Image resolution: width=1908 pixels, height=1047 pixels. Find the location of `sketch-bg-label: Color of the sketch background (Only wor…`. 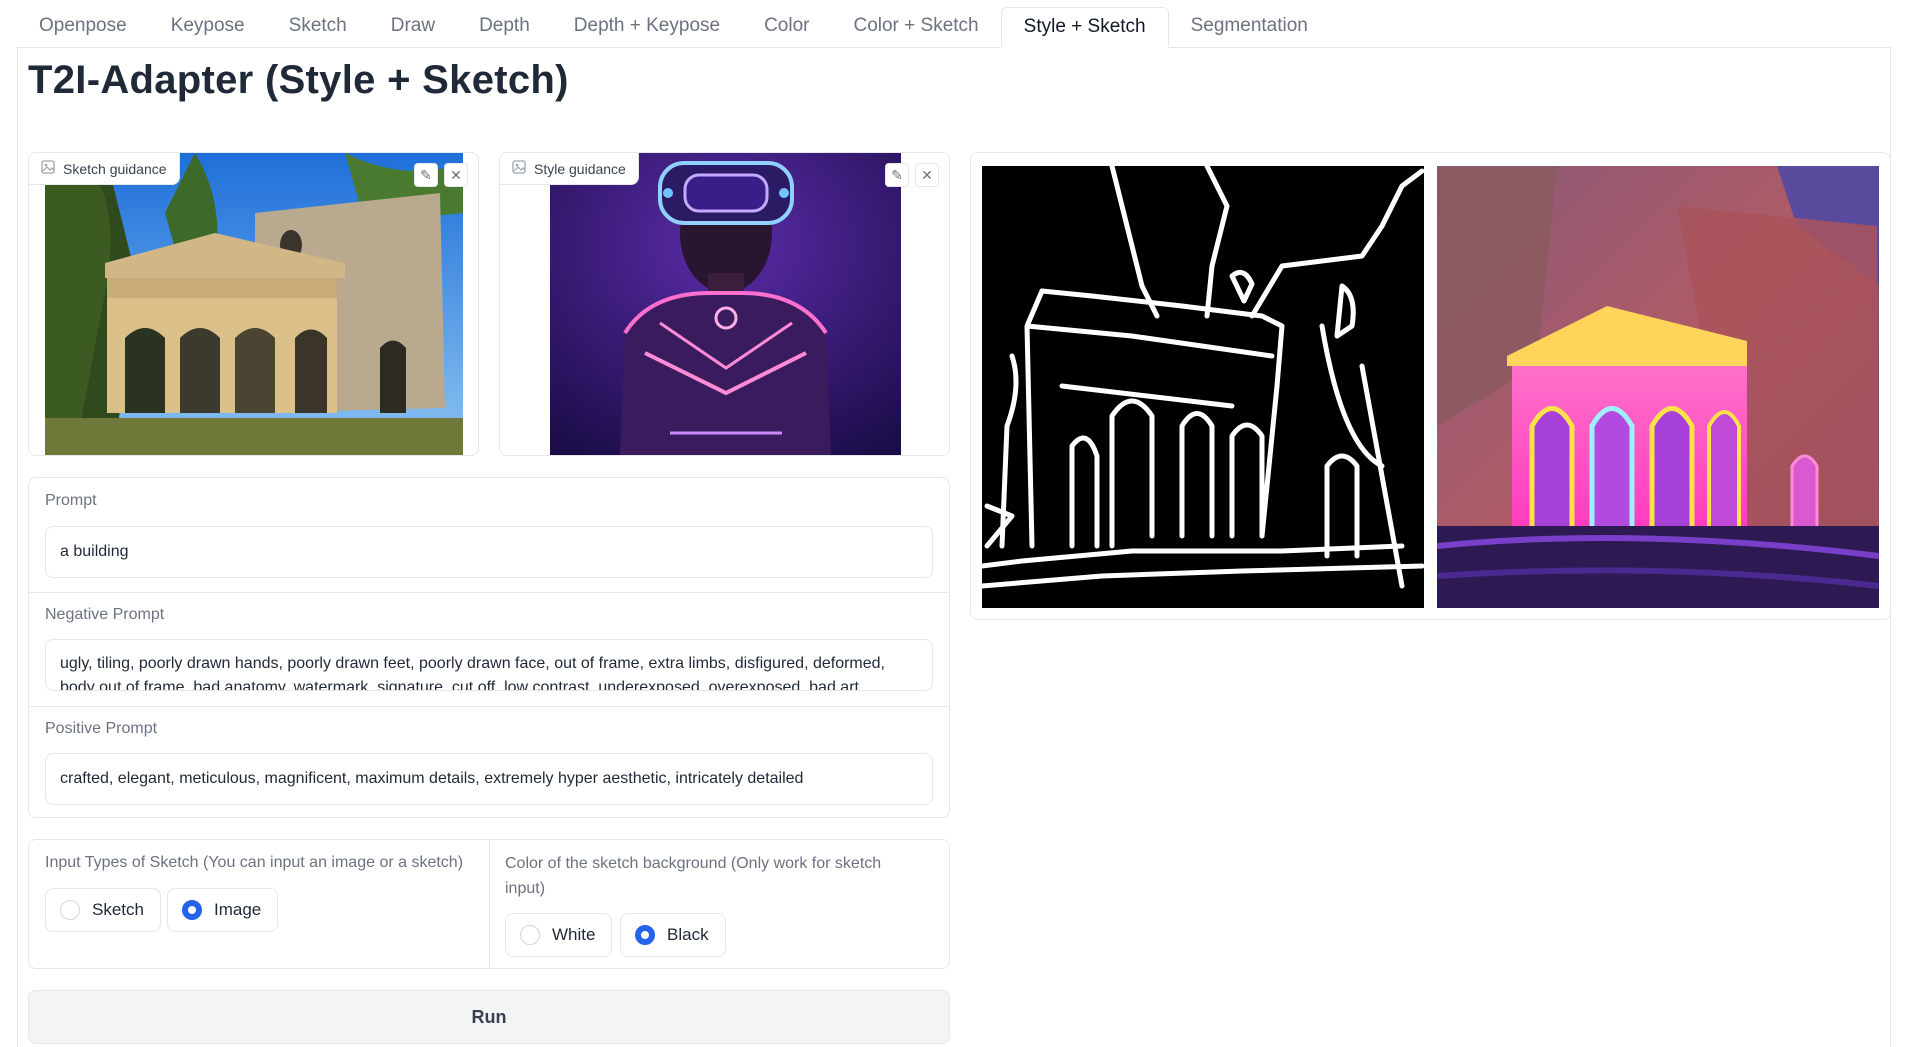

sketch-bg-label: Color of the sketch background (Only wor… is located at coordinates (693, 876).